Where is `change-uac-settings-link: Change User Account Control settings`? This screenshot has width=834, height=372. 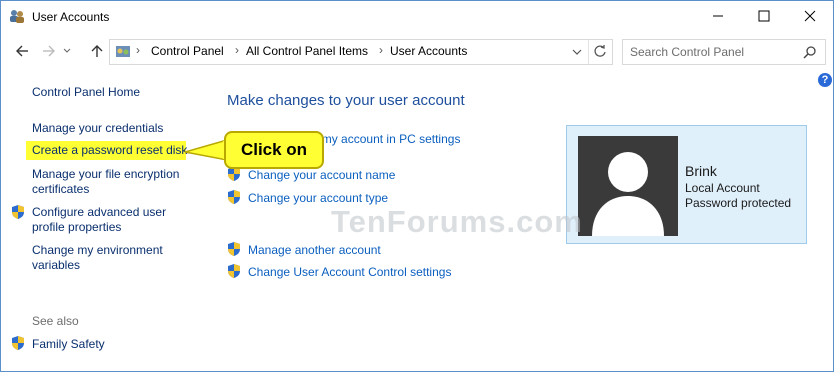 change-uac-settings-link: Change User Account Control settings is located at coordinates (349, 272).